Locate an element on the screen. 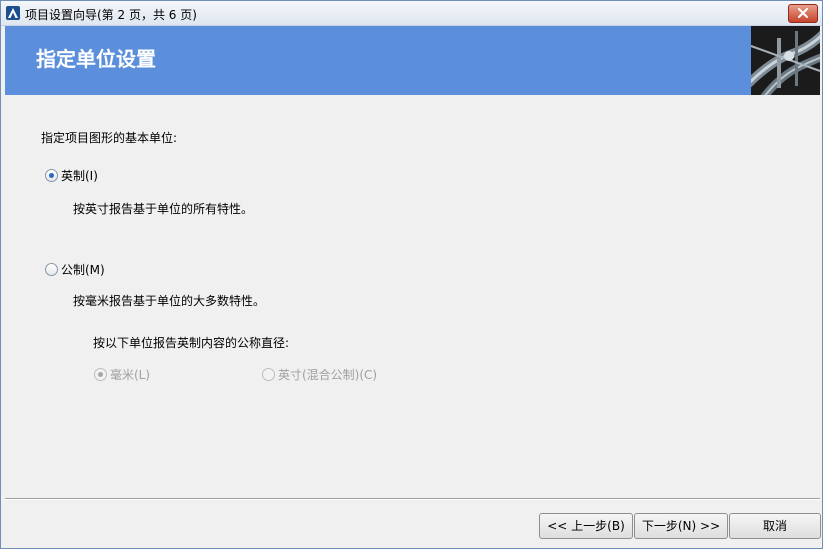  inch-mixed-metric-label: 英寸(混合公制)(C) is located at coordinates (327, 374).